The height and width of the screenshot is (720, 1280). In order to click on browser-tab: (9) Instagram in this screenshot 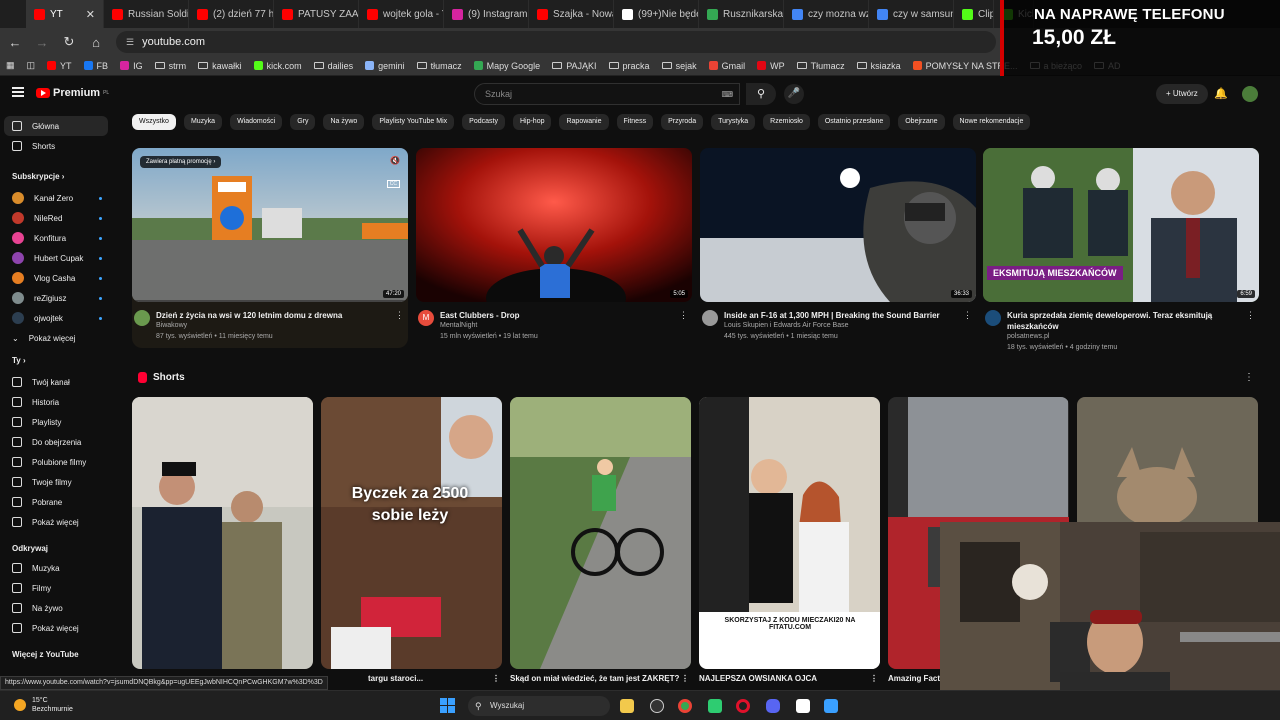, I will do `click(486, 14)`.